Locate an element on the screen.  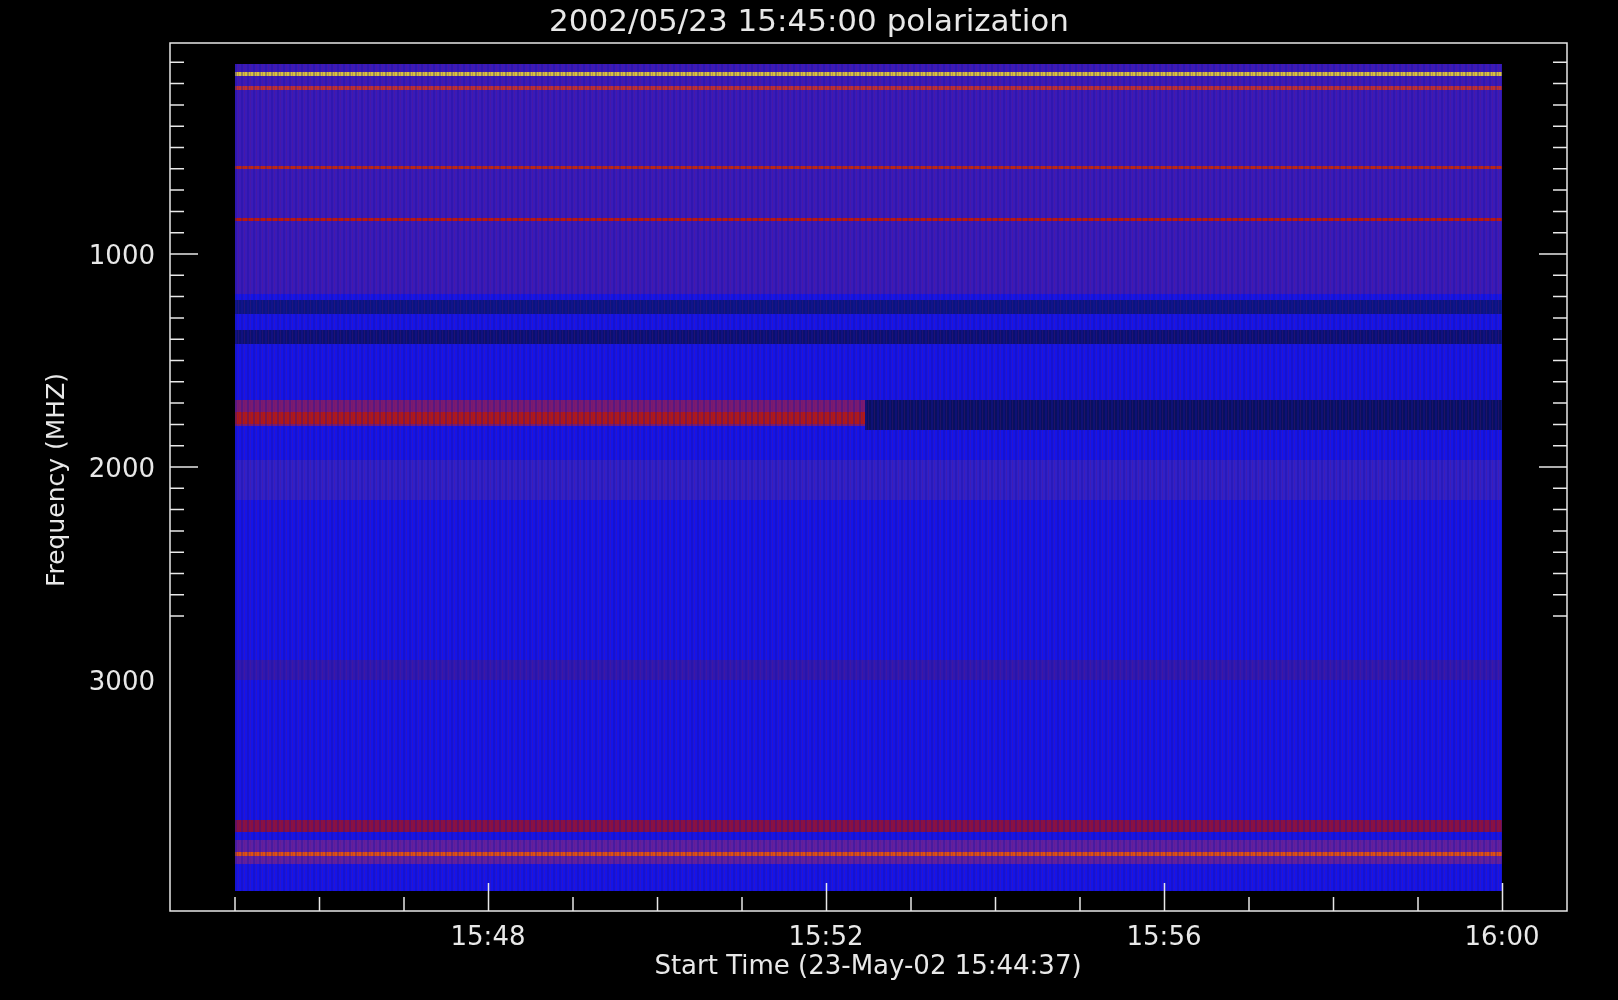
x-axis-label: Start Time (23-May-02 15:44:37) is located at coordinates (868, 965).